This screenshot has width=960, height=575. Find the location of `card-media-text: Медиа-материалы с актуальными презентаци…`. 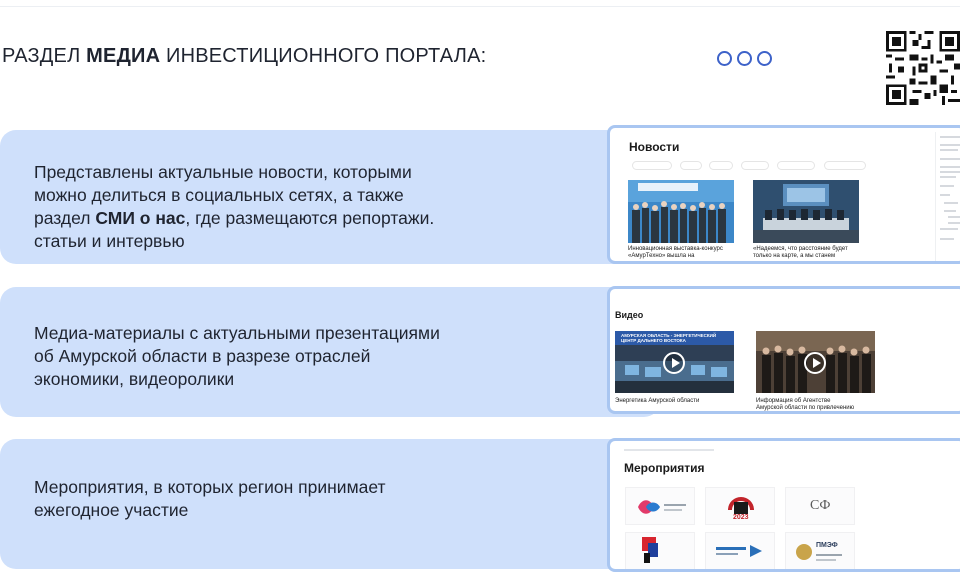

card-media-text: Медиа-материалы с актуальными презентаци… is located at coordinates (237, 356).